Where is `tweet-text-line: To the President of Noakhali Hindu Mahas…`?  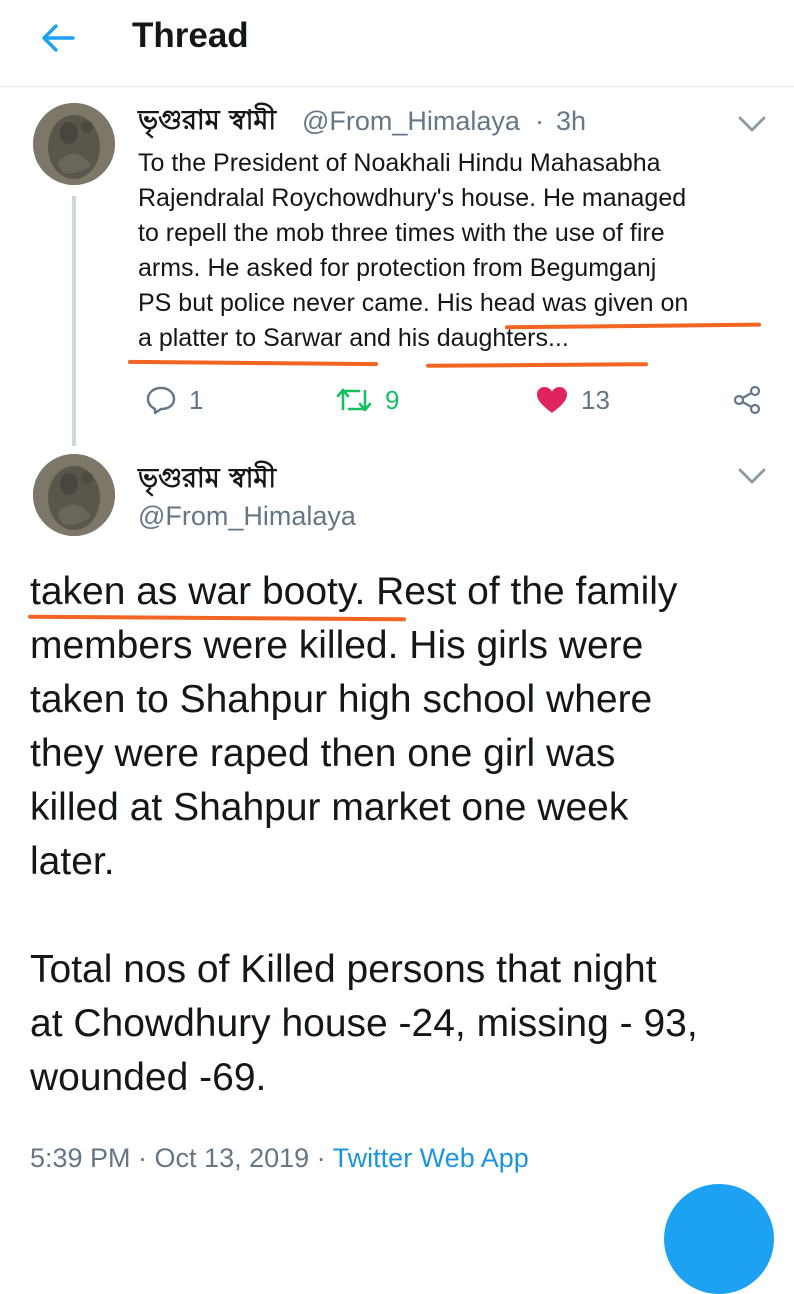
tweet-text-line: To the President of Noakhali Hindu Mahas… is located at coordinates (399, 163).